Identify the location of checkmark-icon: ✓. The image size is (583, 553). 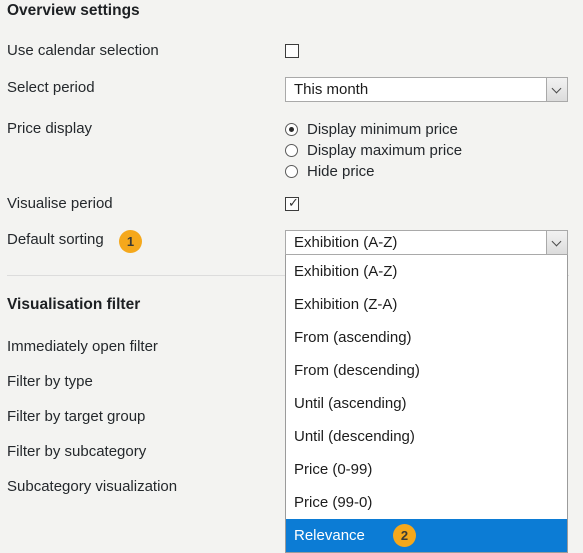
(293, 202).